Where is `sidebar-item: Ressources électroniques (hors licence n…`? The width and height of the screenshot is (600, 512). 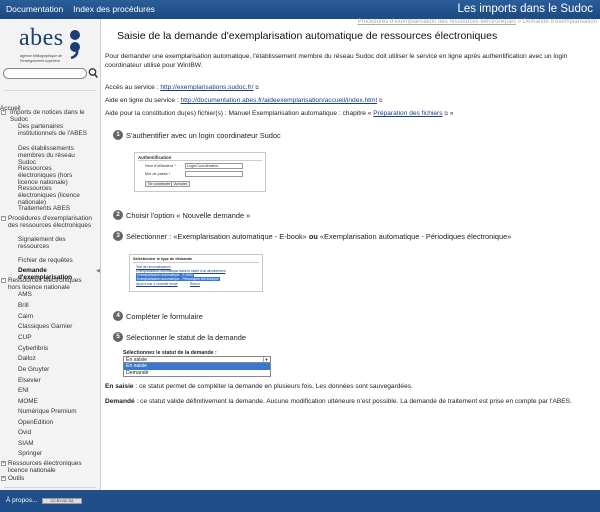 sidebar-item: Ressources électroniques (hors licence n… is located at coordinates (54, 175).